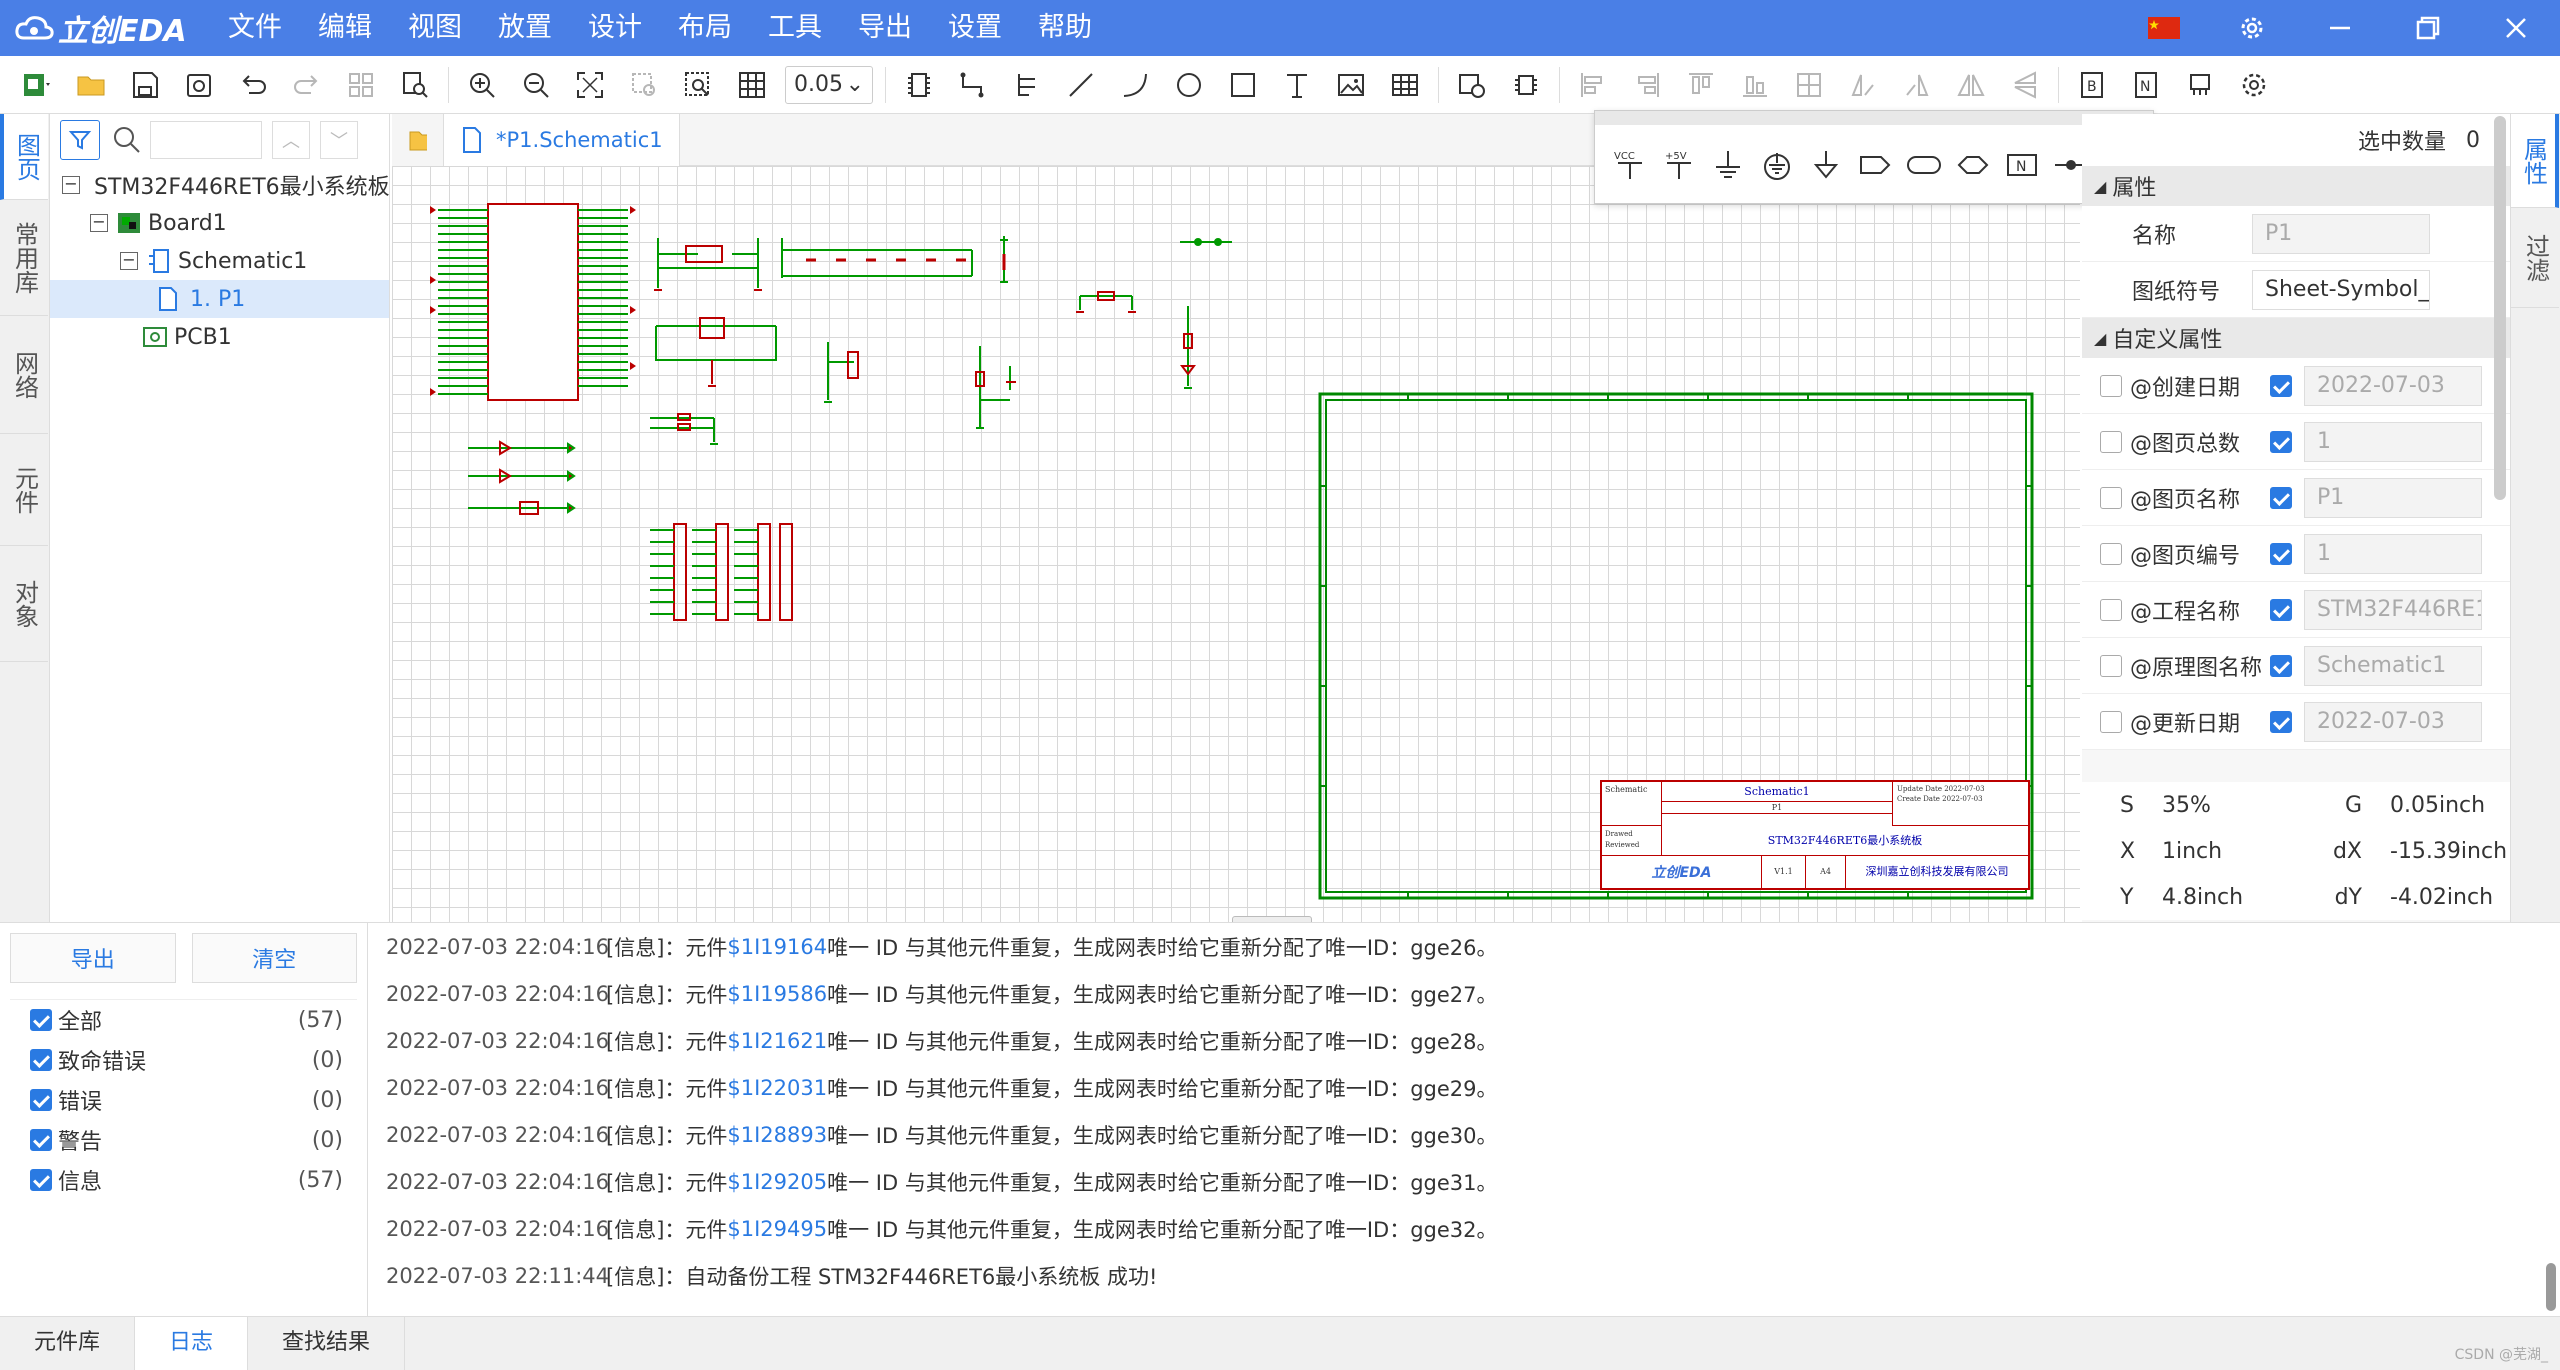  What do you see at coordinates (536, 85) in the screenshot?
I see `zoom-out-icon` at bounding box center [536, 85].